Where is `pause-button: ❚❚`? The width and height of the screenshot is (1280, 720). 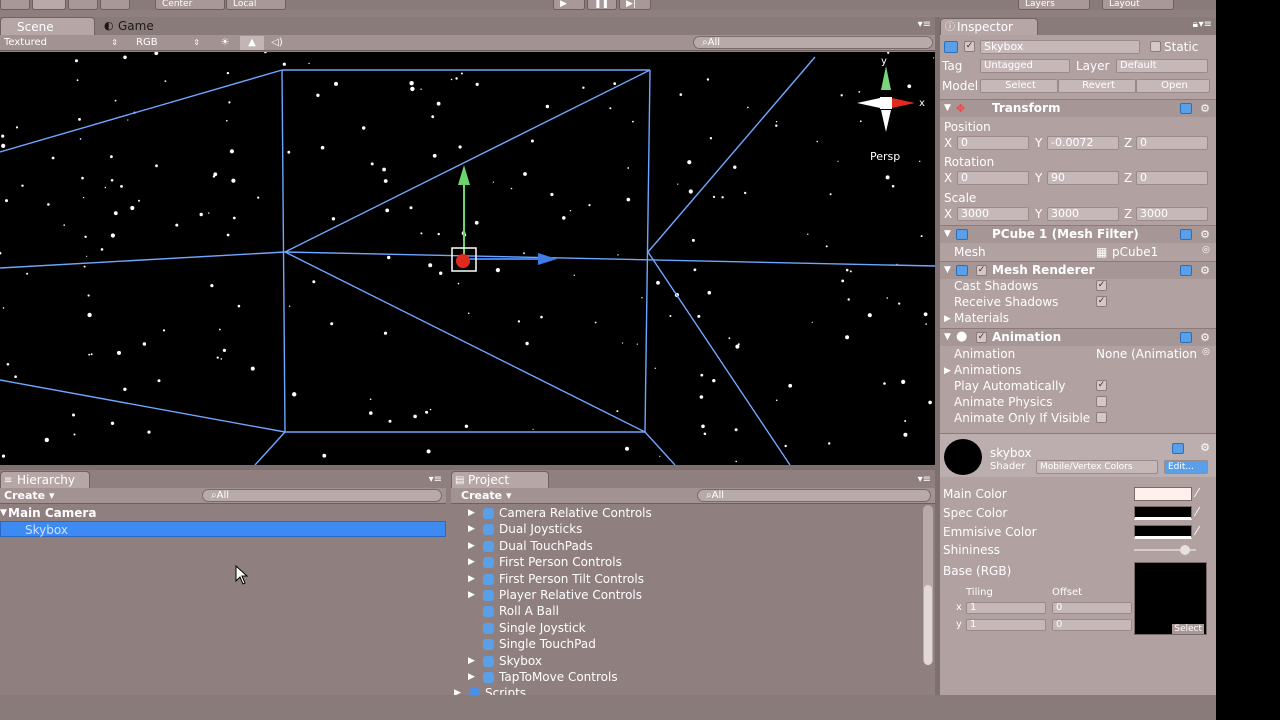
pause-button: ❚❚ is located at coordinates (602, 5).